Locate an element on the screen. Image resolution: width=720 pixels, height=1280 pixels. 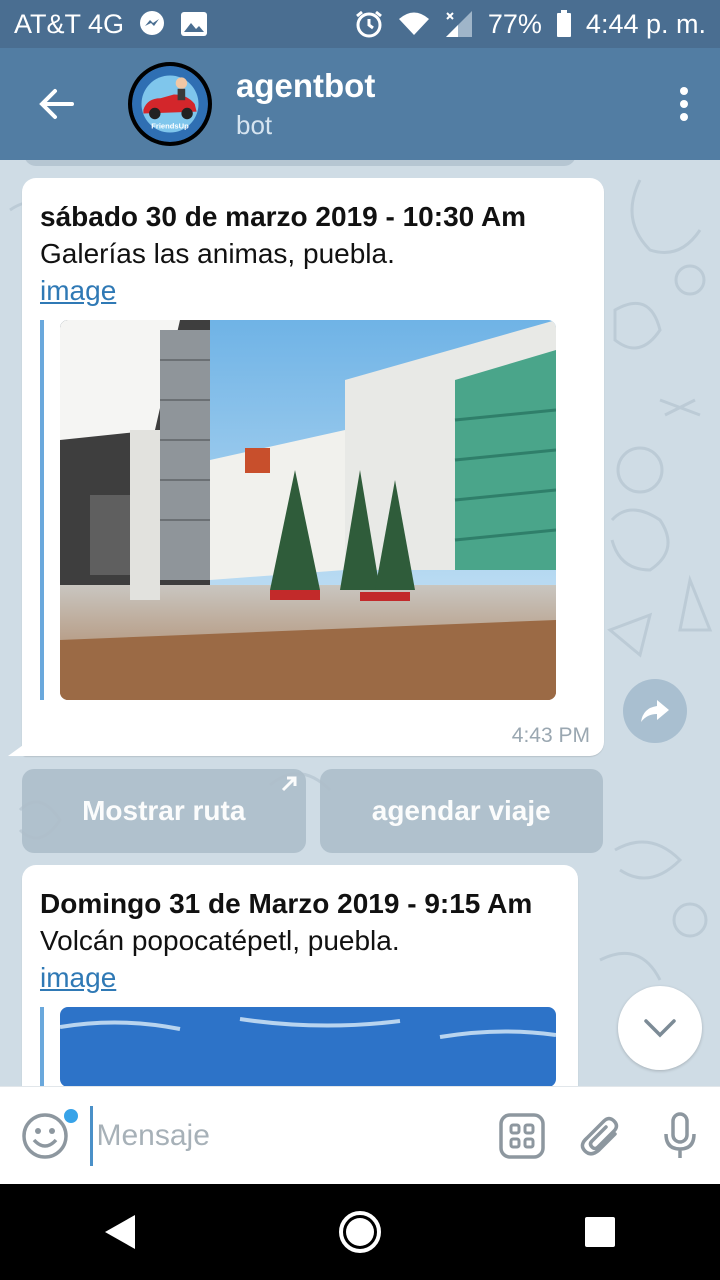
chat-subtitle: bot is located at coordinates (254, 125).